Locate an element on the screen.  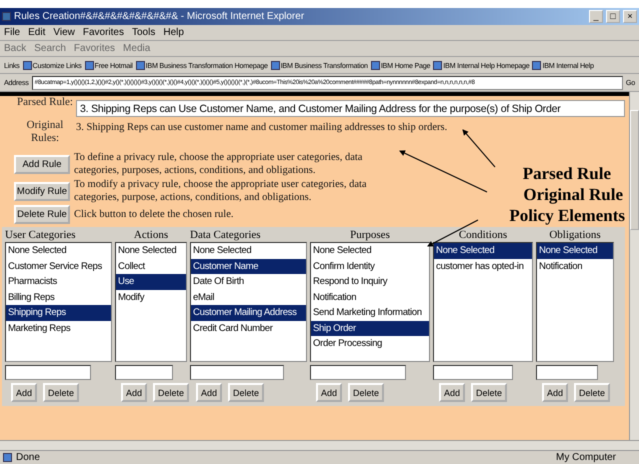
window-control: □ is located at coordinates (613, 16).